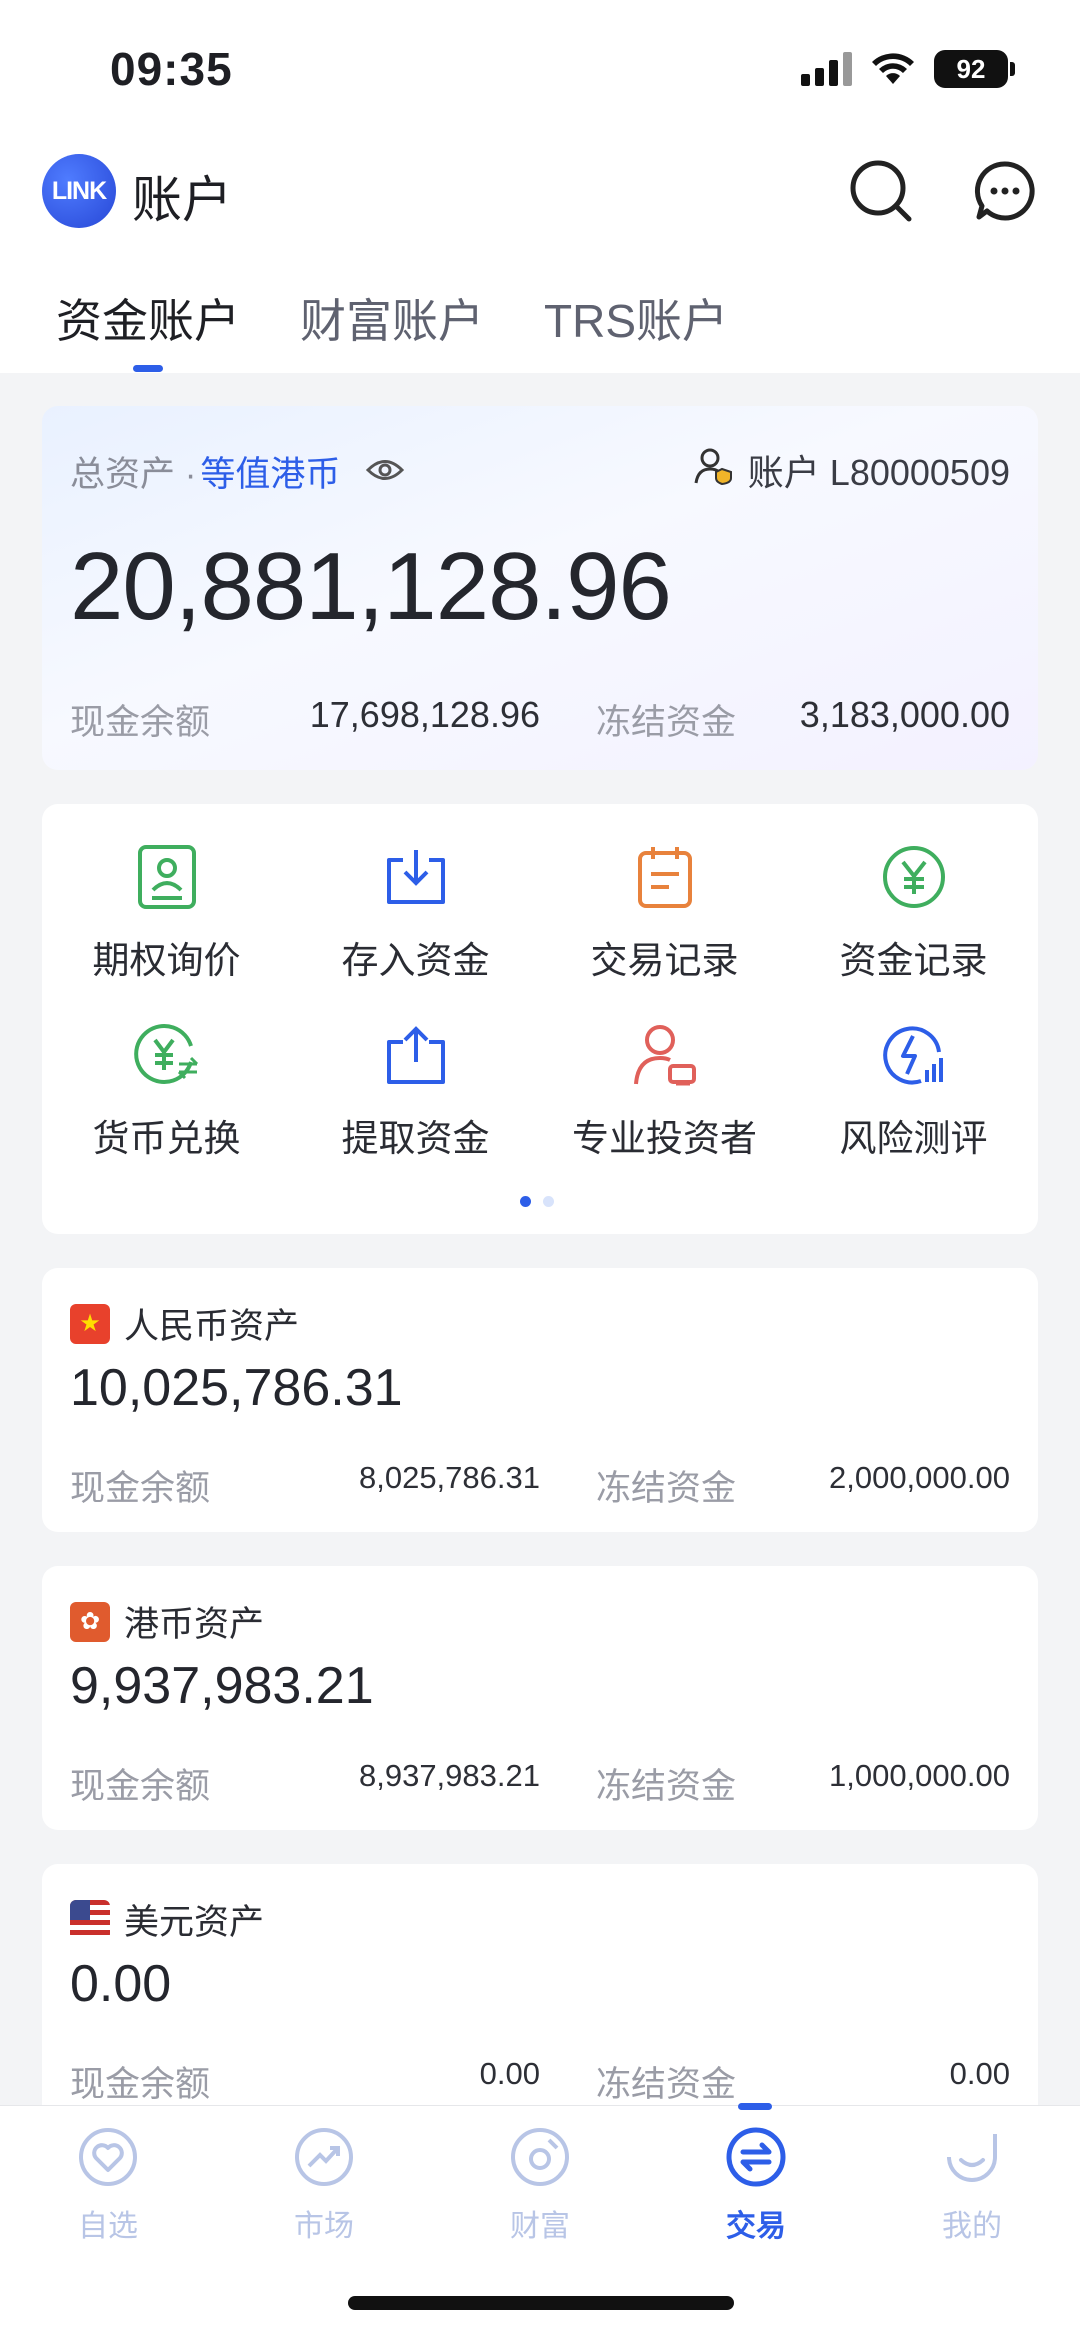  What do you see at coordinates (914, 877) in the screenshot?
I see `yuan-circle-icon` at bounding box center [914, 877].